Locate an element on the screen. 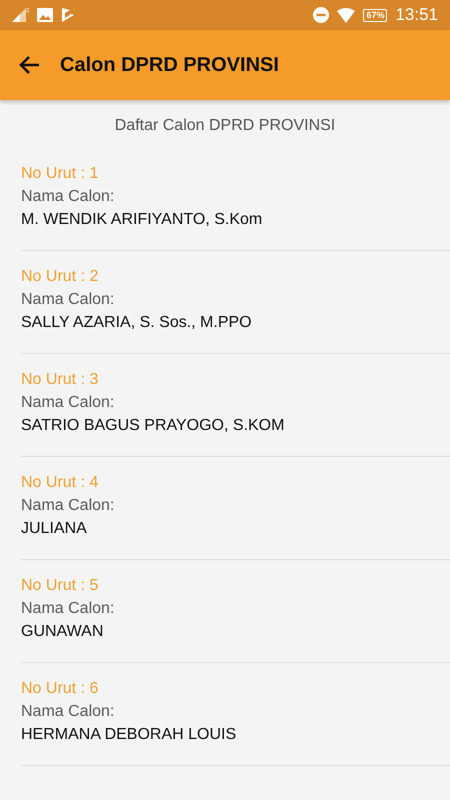 The width and height of the screenshot is (450, 800). candidate-name: JULIANA is located at coordinates (54, 528).